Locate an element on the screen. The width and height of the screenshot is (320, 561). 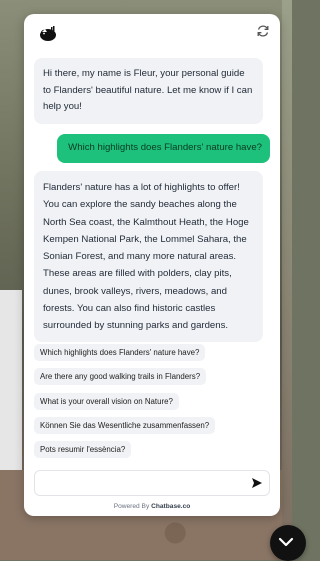
powered-by-footer: Powered By Chatbase.co is located at coordinates (152, 506).